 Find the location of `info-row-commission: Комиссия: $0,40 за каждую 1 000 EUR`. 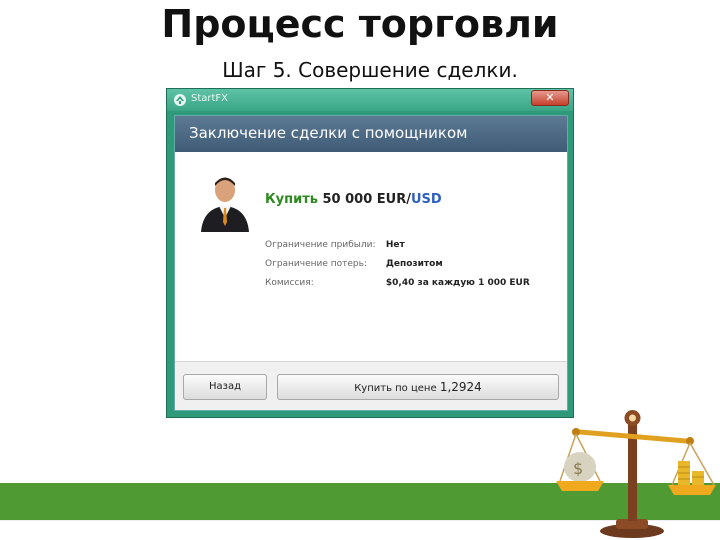

info-row-commission: Комиссия: $0,40 за каждую 1 000 EUR is located at coordinates (397, 283).